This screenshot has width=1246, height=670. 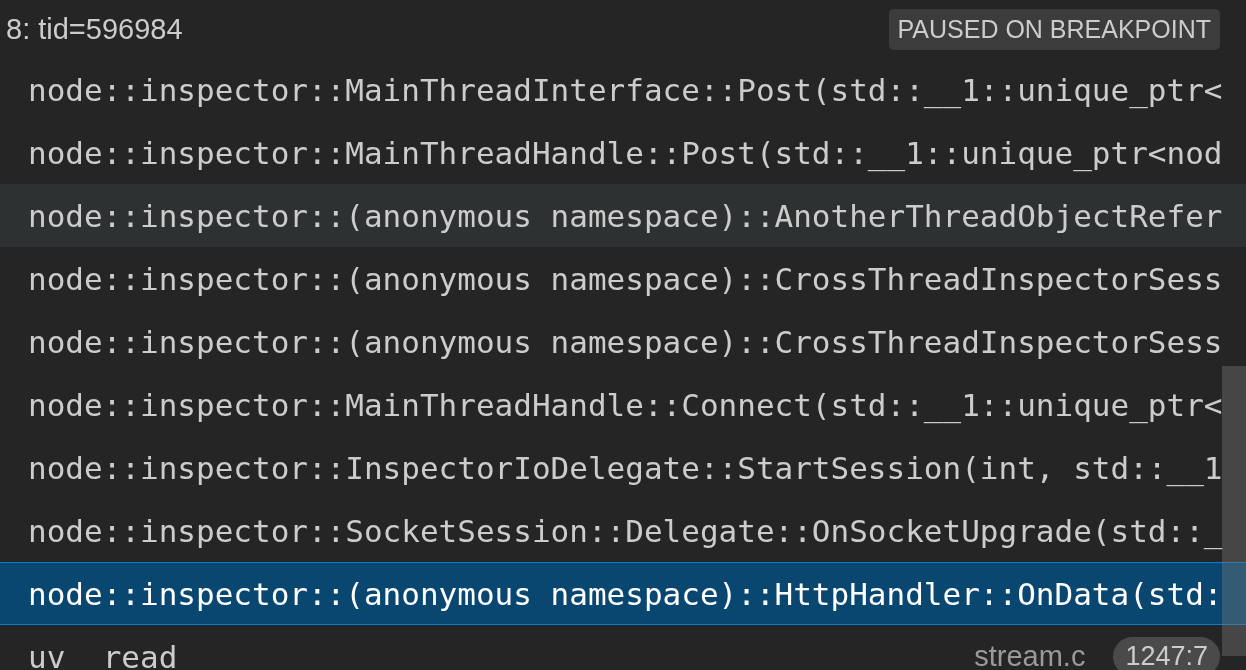 I want to click on stack-frame: node::inspector::SocketSession::Delegate::OnSocketUpgrade(std::_, so click(x=623, y=530).